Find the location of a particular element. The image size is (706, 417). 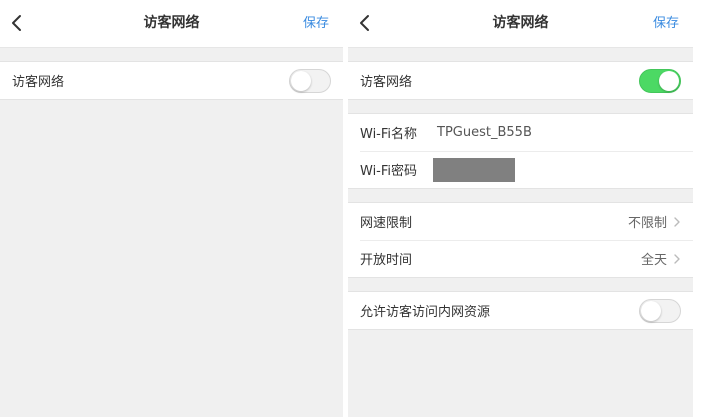

open-time-label: 开放时间 is located at coordinates (386, 260).